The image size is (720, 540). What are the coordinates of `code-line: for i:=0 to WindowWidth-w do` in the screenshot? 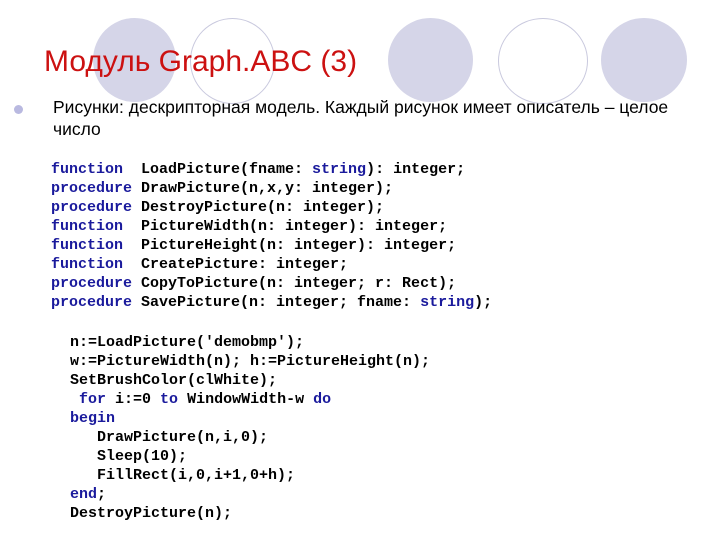 It's located at (250, 399).